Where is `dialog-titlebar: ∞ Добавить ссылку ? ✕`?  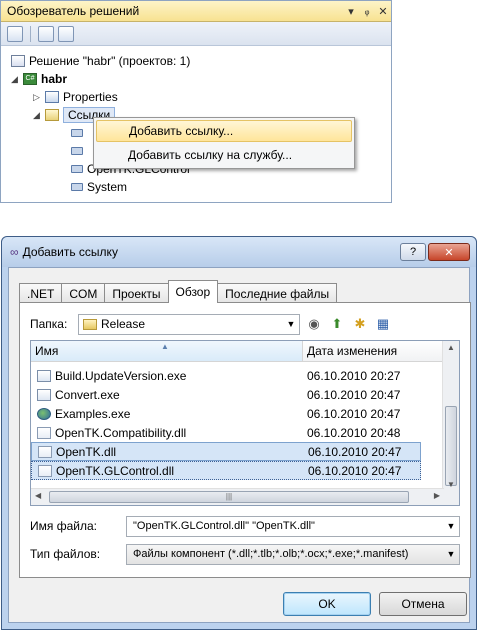 dialog-titlebar: ∞ Добавить ссылку ? ✕ is located at coordinates (239, 252).